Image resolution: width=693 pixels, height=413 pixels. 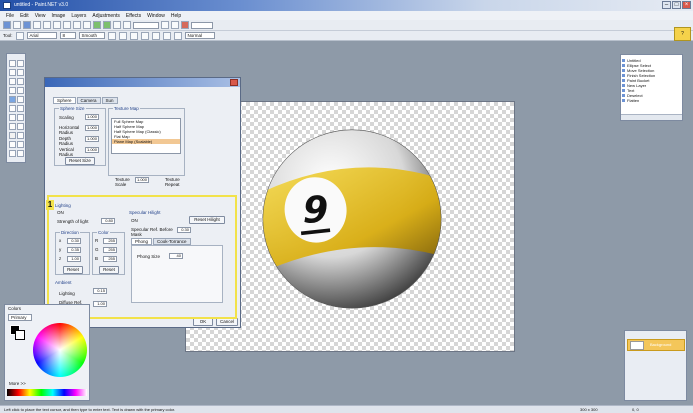 I want to click on line-icon, so click(x=20, y=135).